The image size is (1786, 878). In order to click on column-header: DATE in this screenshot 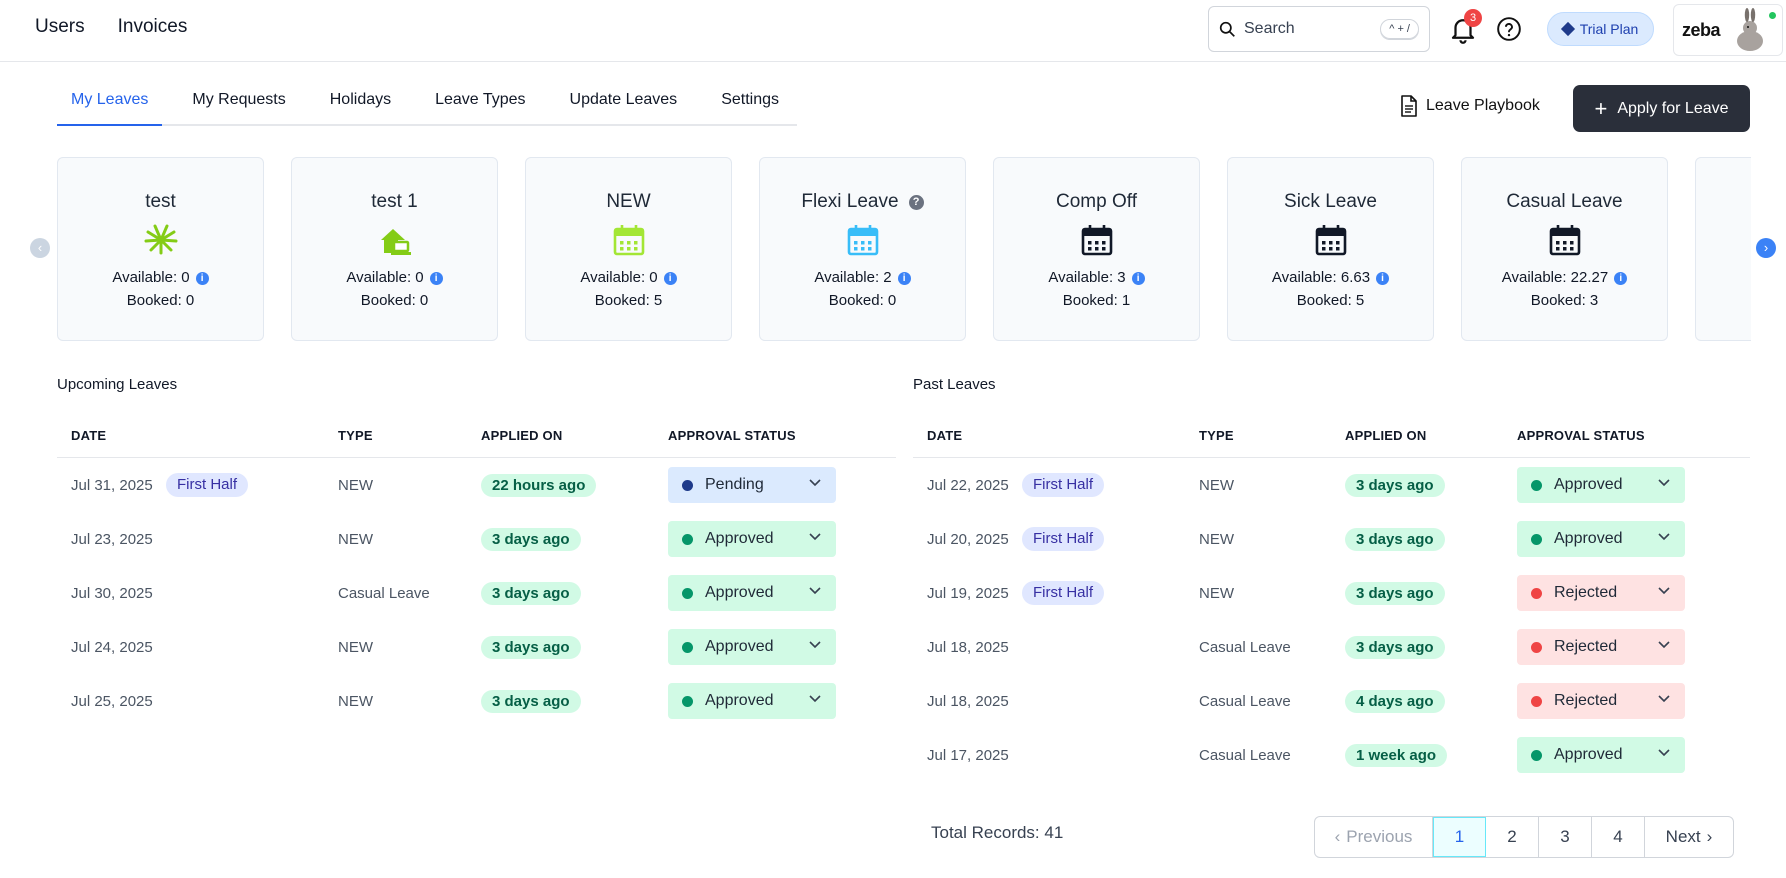, I will do `click(89, 435)`.